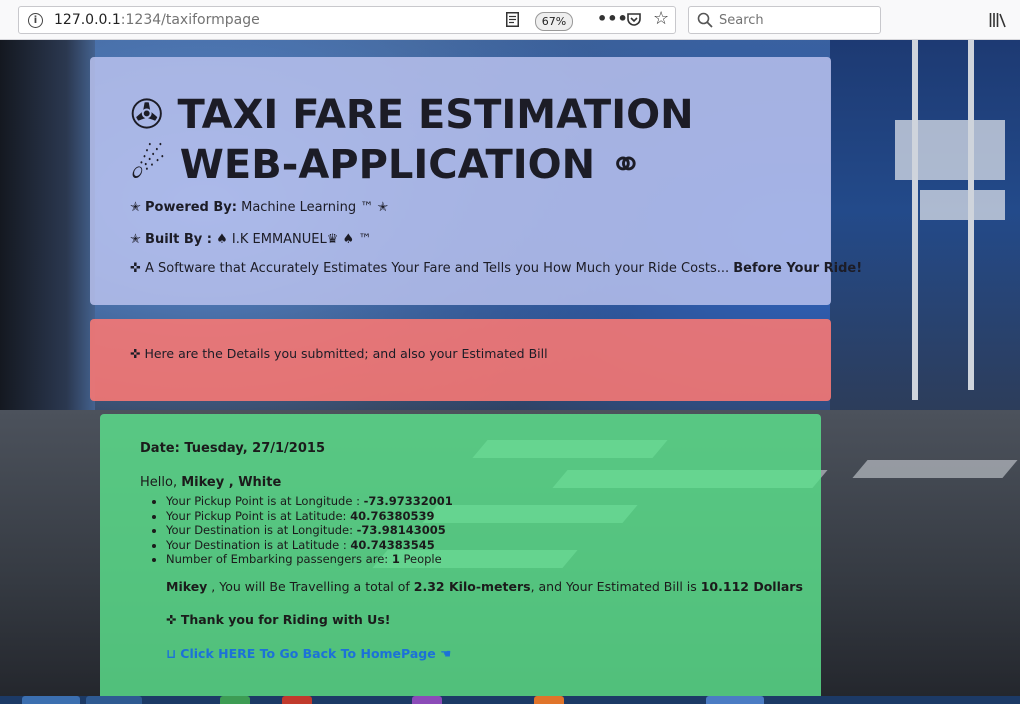  What do you see at coordinates (279, 559) in the screenshot?
I see `detail-label: Number of Embarking passengers are:` at bounding box center [279, 559].